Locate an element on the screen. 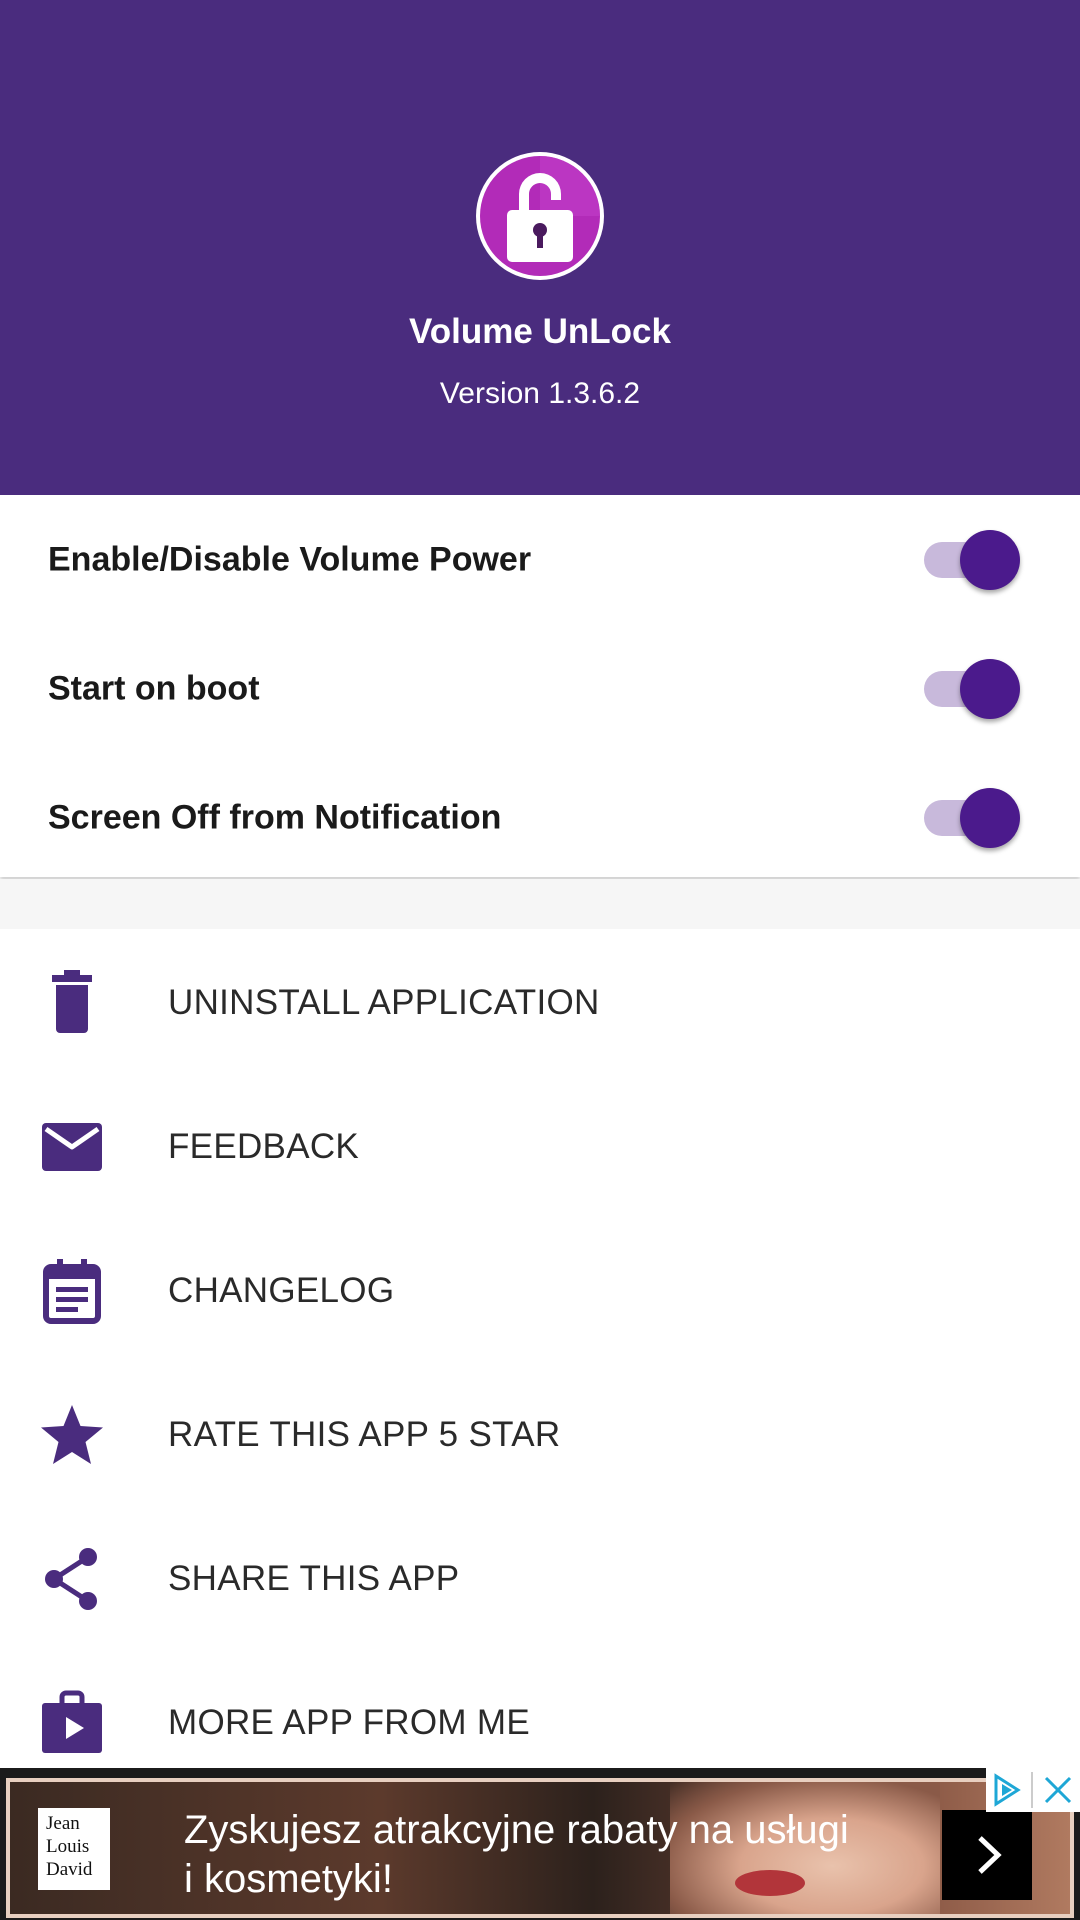  setting-row-screen-off: Screen Off from Notification is located at coordinates (540, 817).